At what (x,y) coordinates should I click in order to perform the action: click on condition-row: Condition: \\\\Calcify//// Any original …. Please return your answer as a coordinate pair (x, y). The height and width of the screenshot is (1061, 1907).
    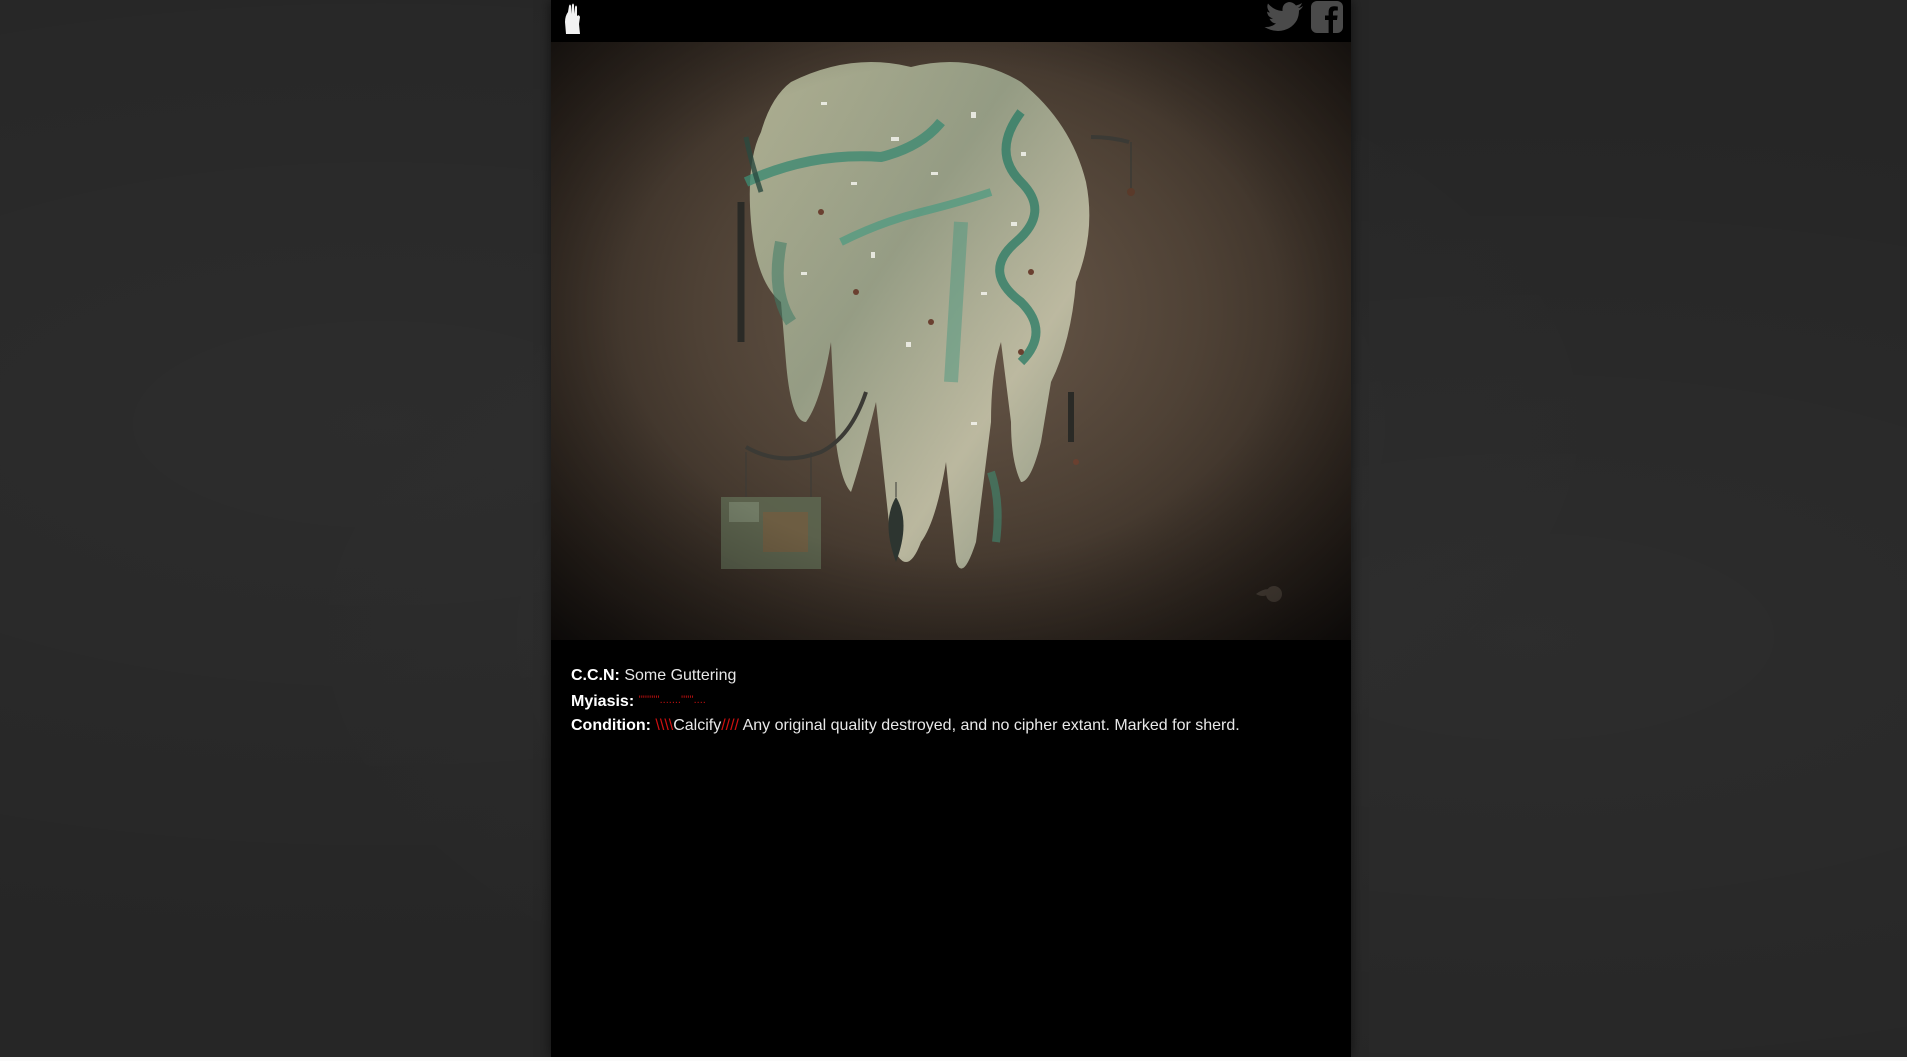
    Looking at the image, I should click on (956, 726).